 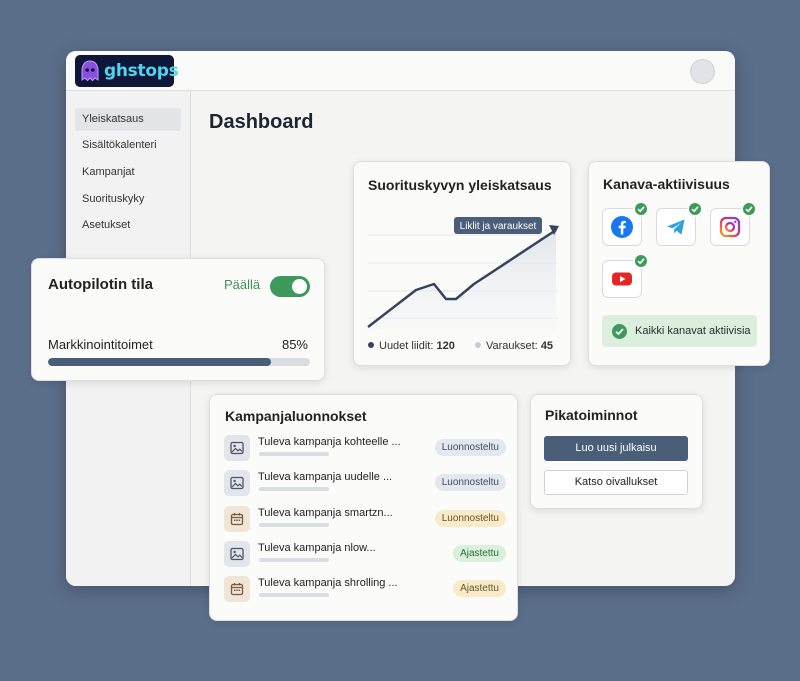 What do you see at coordinates (100, 344) in the screenshot?
I see `progress-label: Markkinointitoimet` at bounding box center [100, 344].